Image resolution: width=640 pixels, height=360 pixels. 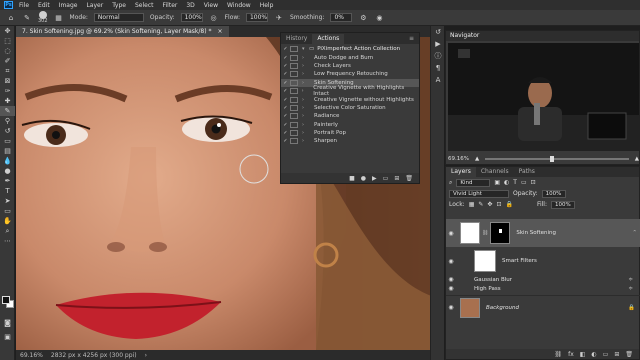 What do you see at coordinates (7, 41) in the screenshot?
I see `marquee-tool-icon: ⬚` at bounding box center [7, 41].